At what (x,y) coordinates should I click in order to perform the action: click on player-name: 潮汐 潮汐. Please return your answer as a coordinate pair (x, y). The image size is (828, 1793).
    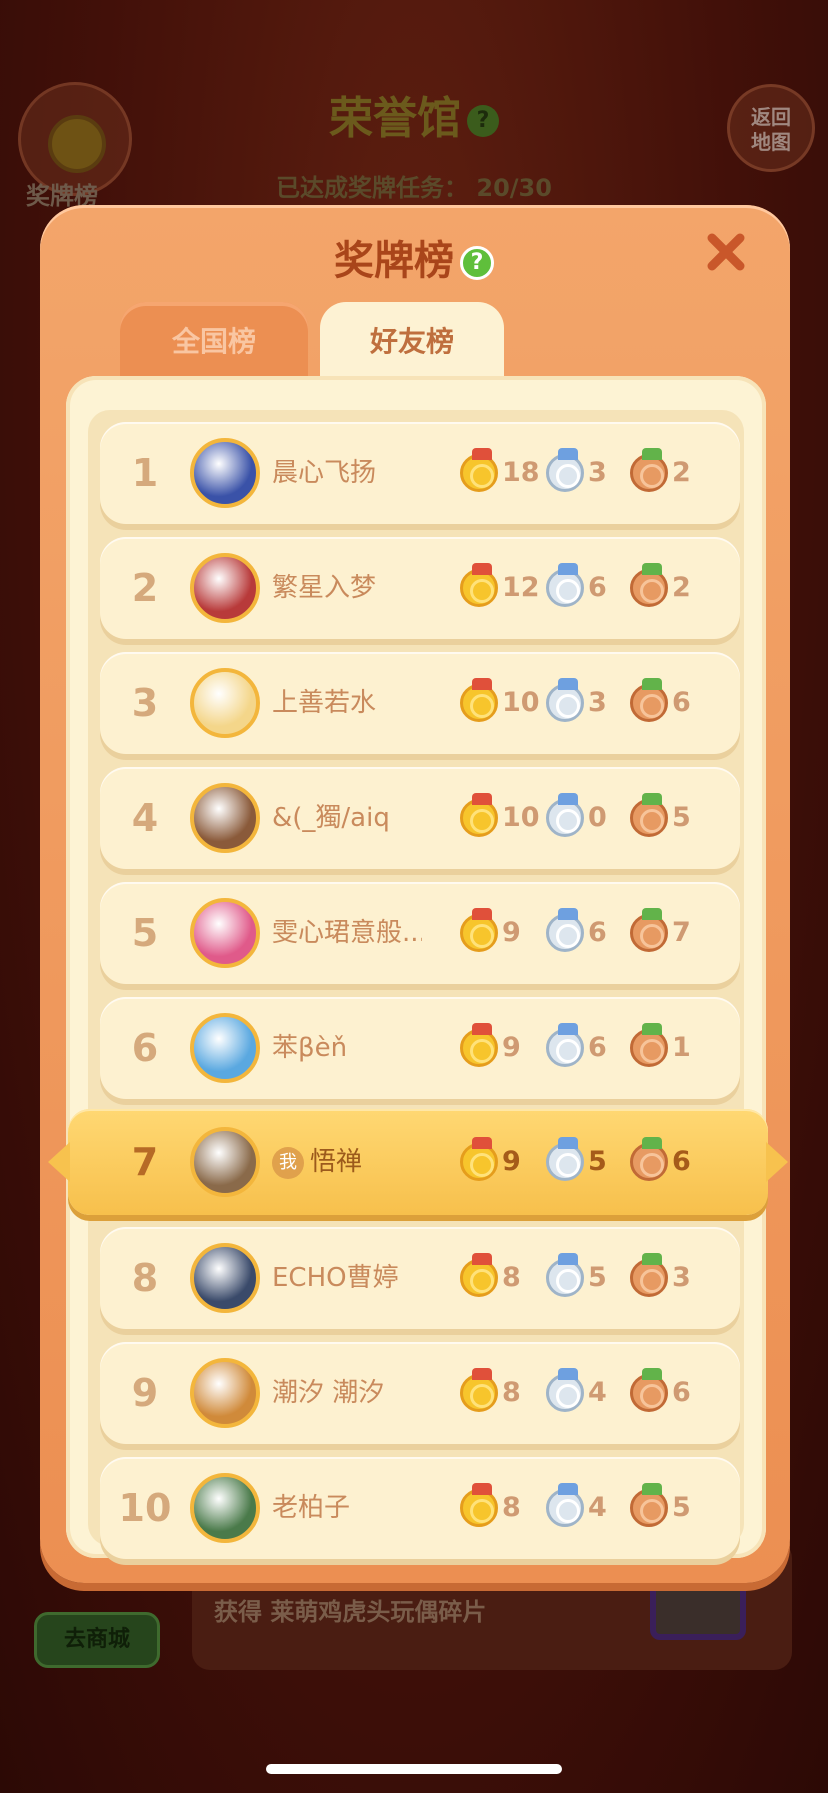
    Looking at the image, I should click on (347, 1393).